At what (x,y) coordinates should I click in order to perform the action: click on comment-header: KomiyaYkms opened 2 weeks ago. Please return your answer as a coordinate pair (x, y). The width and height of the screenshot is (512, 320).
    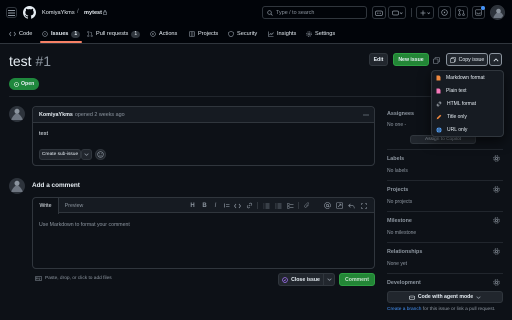
    Looking at the image, I should click on (203, 115).